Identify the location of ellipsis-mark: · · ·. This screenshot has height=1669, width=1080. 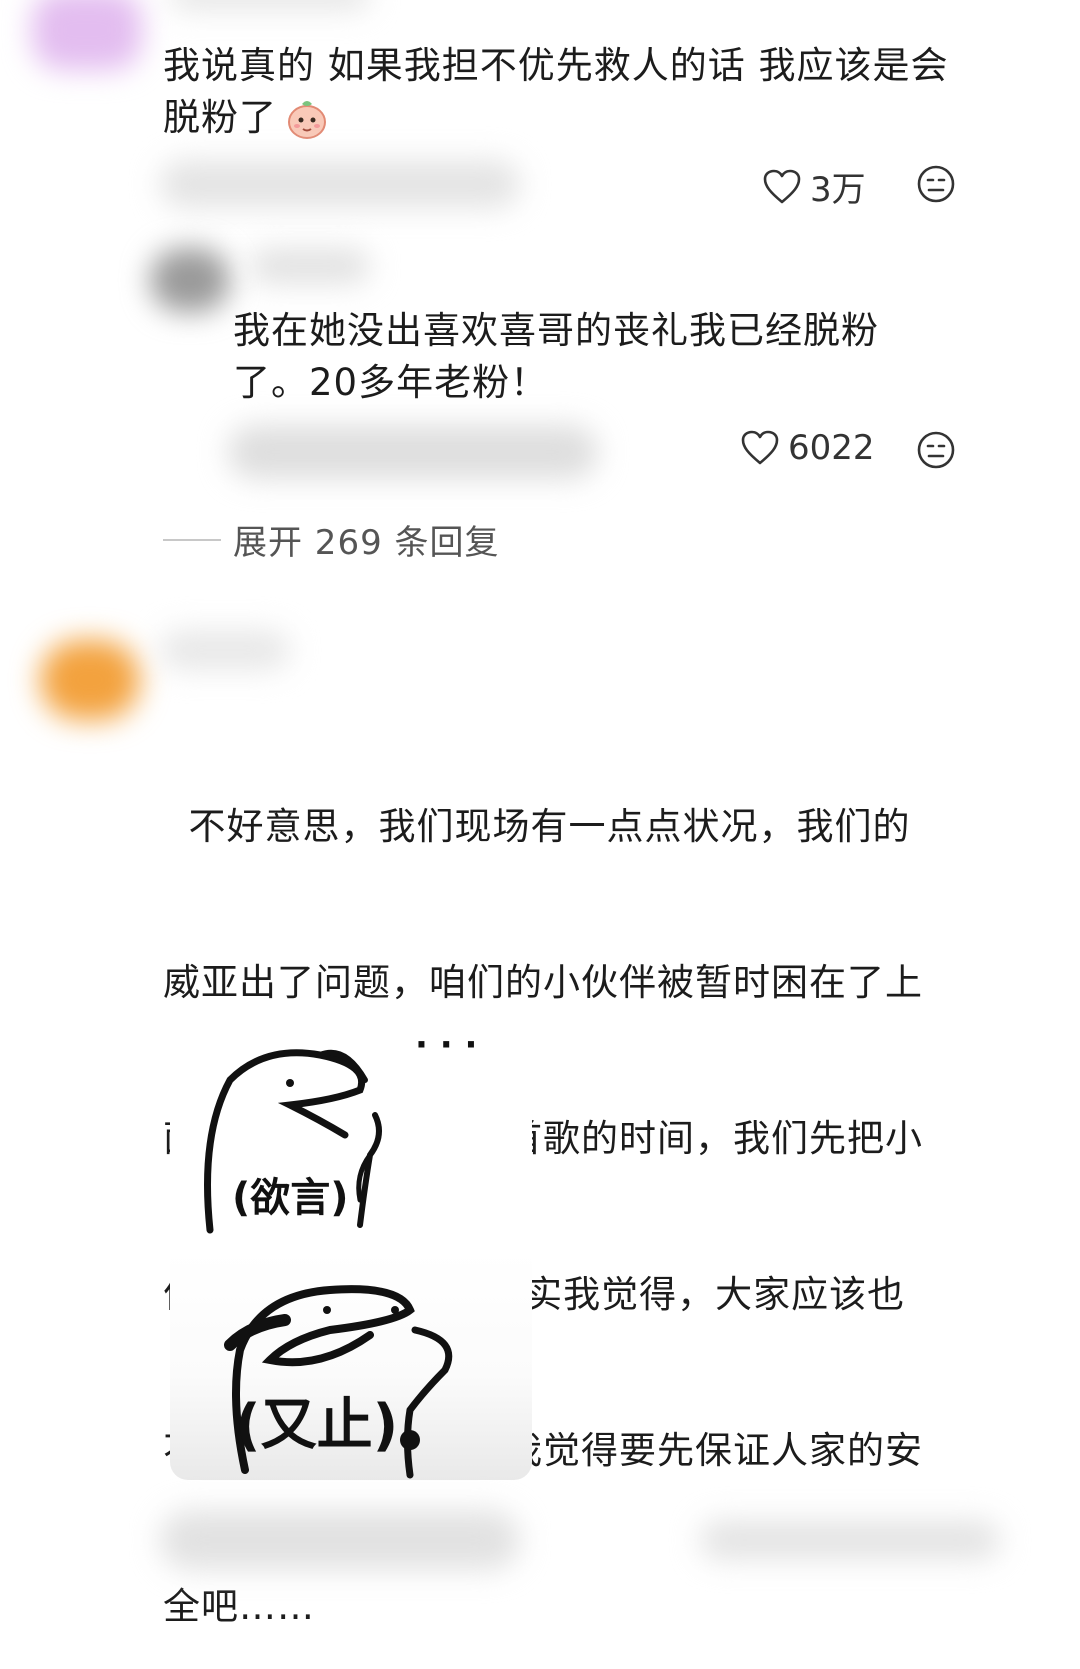
(446, 1045).